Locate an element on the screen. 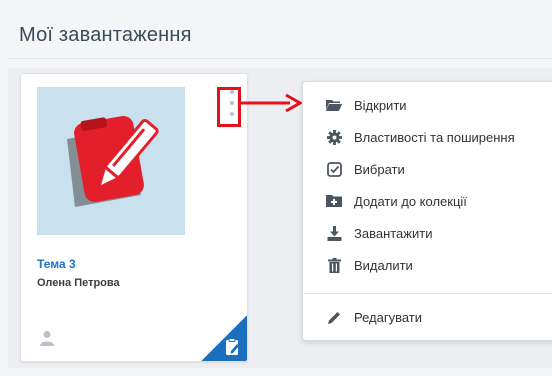 The height and width of the screenshot is (376, 552). menu-item-label: Завантажити is located at coordinates (393, 233).